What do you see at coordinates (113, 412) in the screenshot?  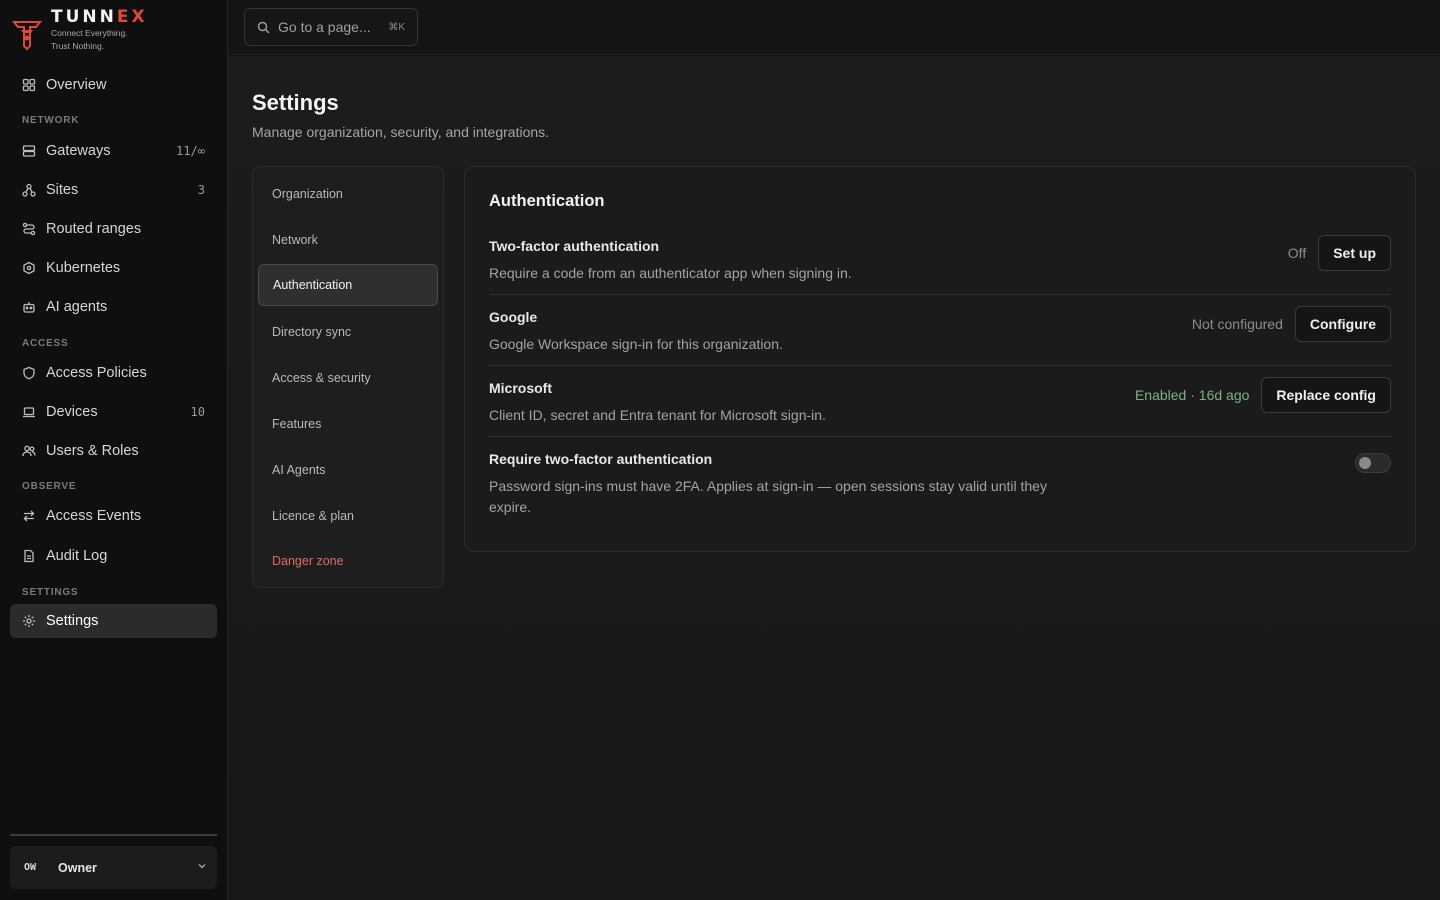 I see `sidebar-item-devices: Devices 10` at bounding box center [113, 412].